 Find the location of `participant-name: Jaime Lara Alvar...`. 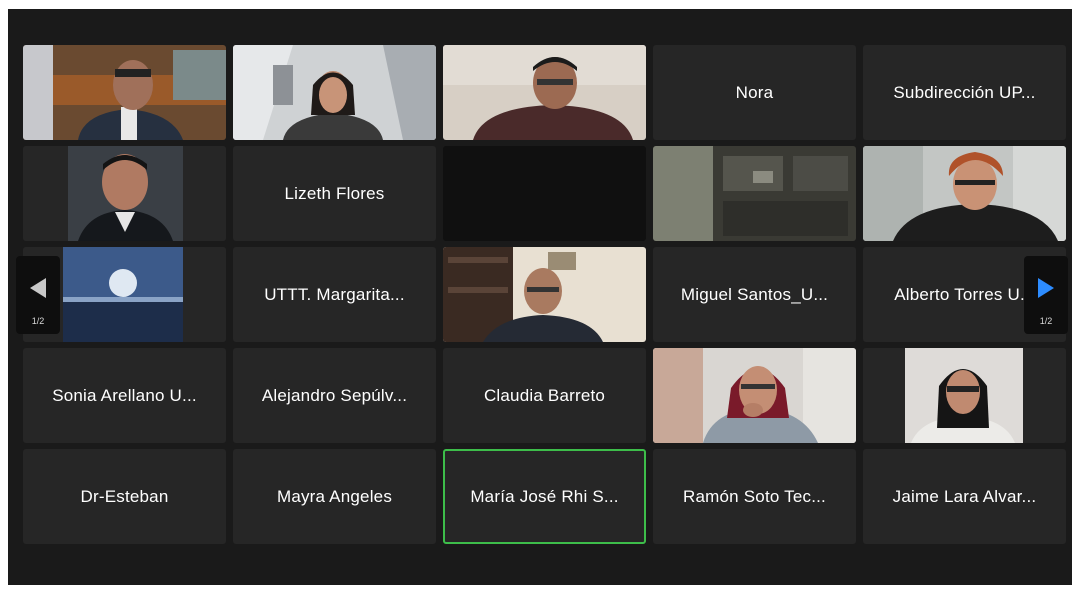

participant-name: Jaime Lara Alvar... is located at coordinates (964, 496).